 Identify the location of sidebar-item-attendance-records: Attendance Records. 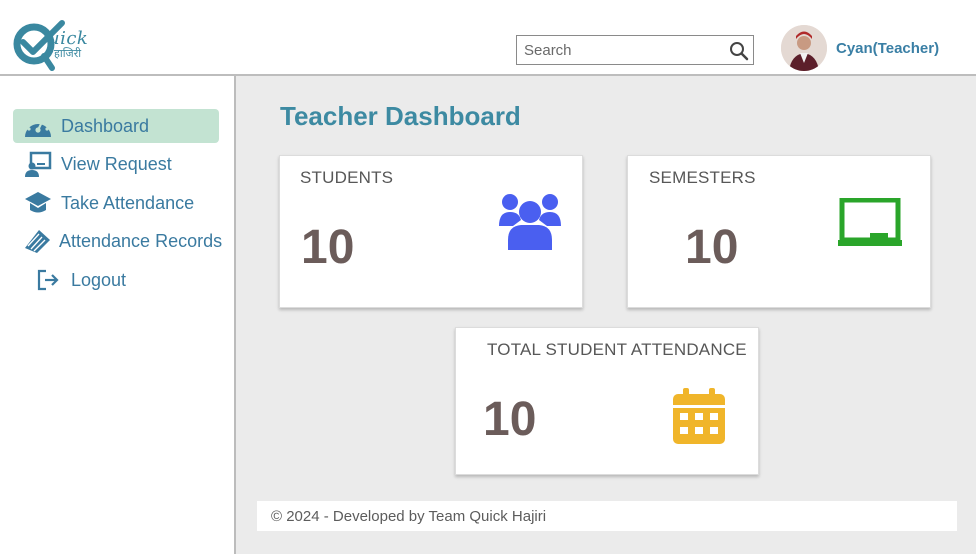
(118, 241).